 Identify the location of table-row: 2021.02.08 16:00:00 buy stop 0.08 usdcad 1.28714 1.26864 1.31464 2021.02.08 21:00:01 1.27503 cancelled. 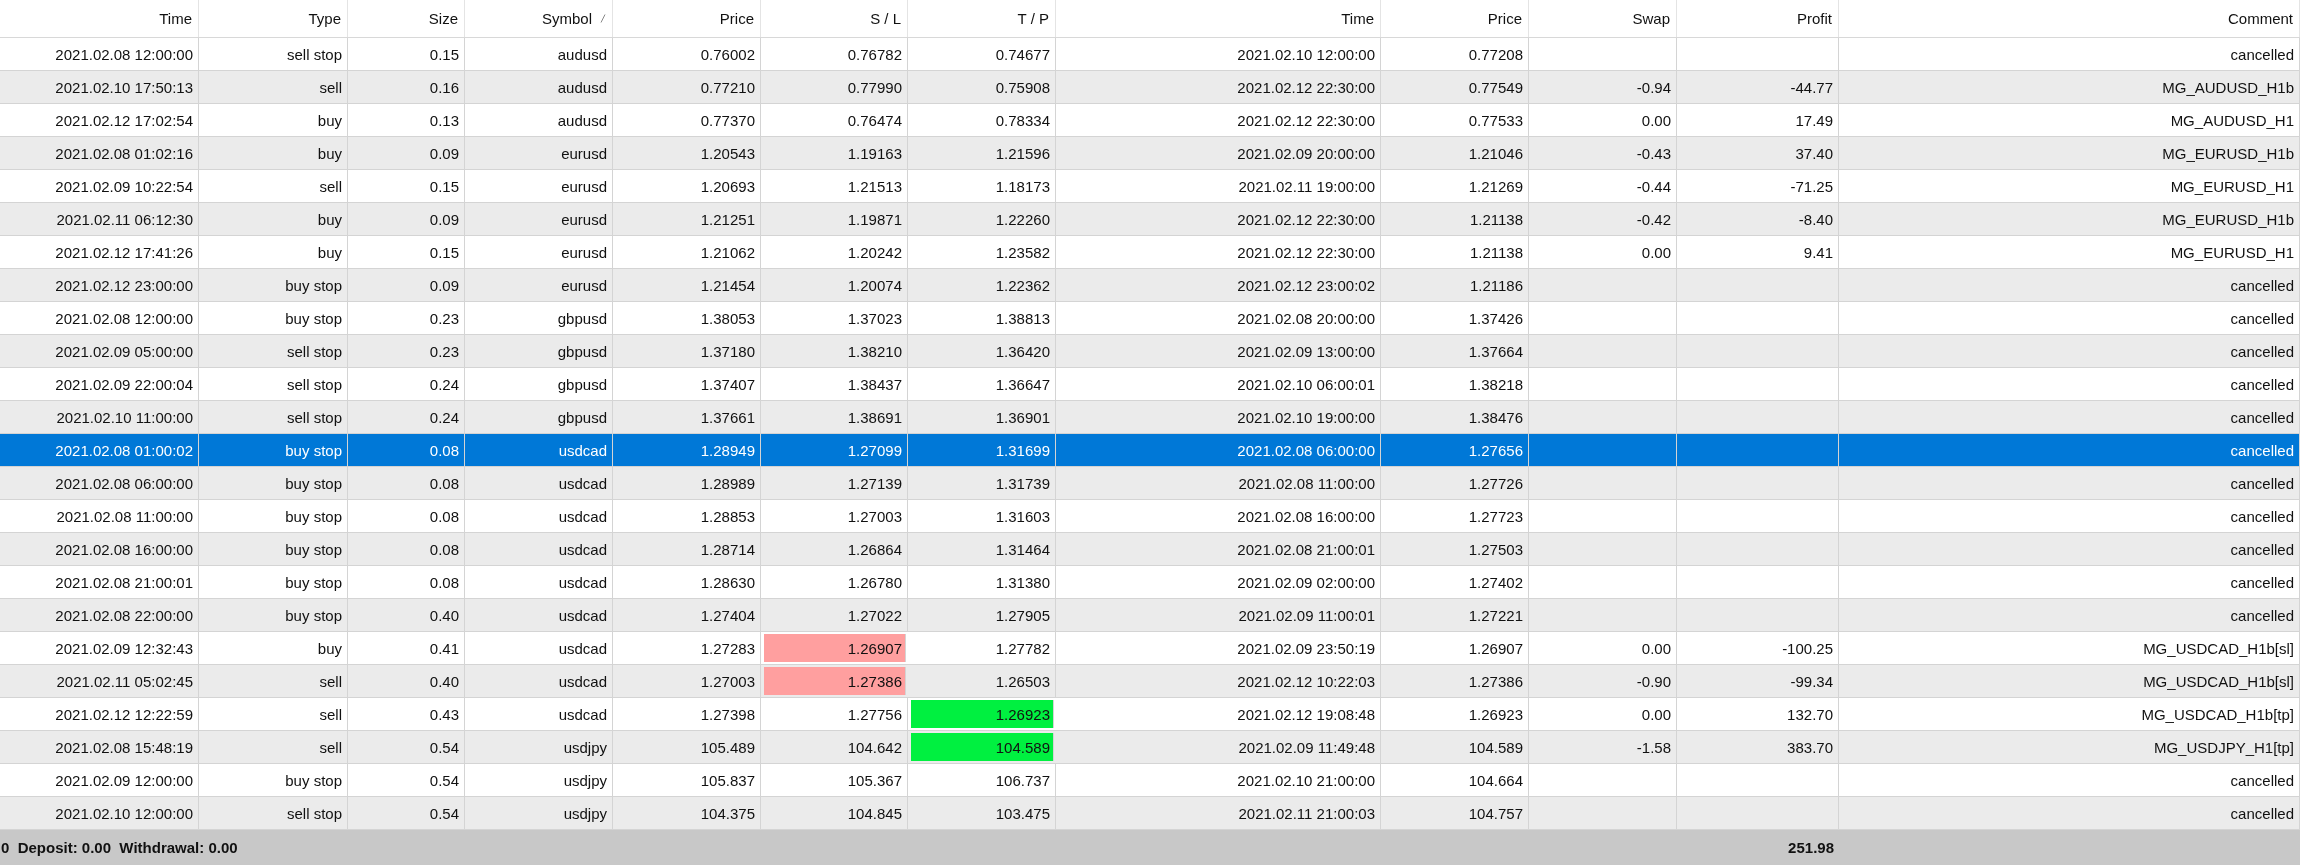
(1150, 549).